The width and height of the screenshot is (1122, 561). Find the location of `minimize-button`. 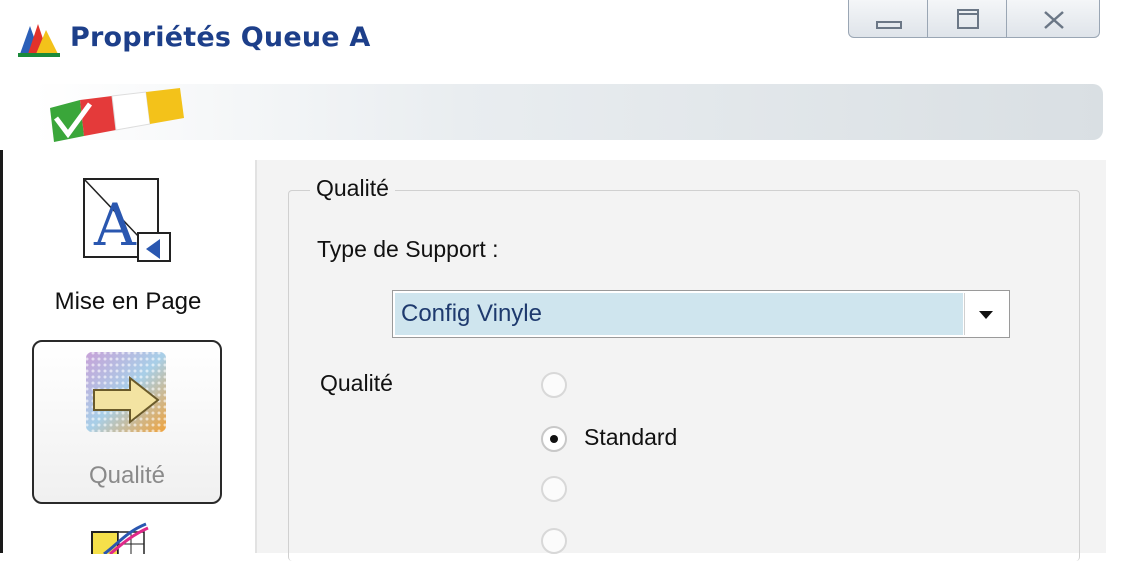

minimize-button is located at coordinates (888, 19).